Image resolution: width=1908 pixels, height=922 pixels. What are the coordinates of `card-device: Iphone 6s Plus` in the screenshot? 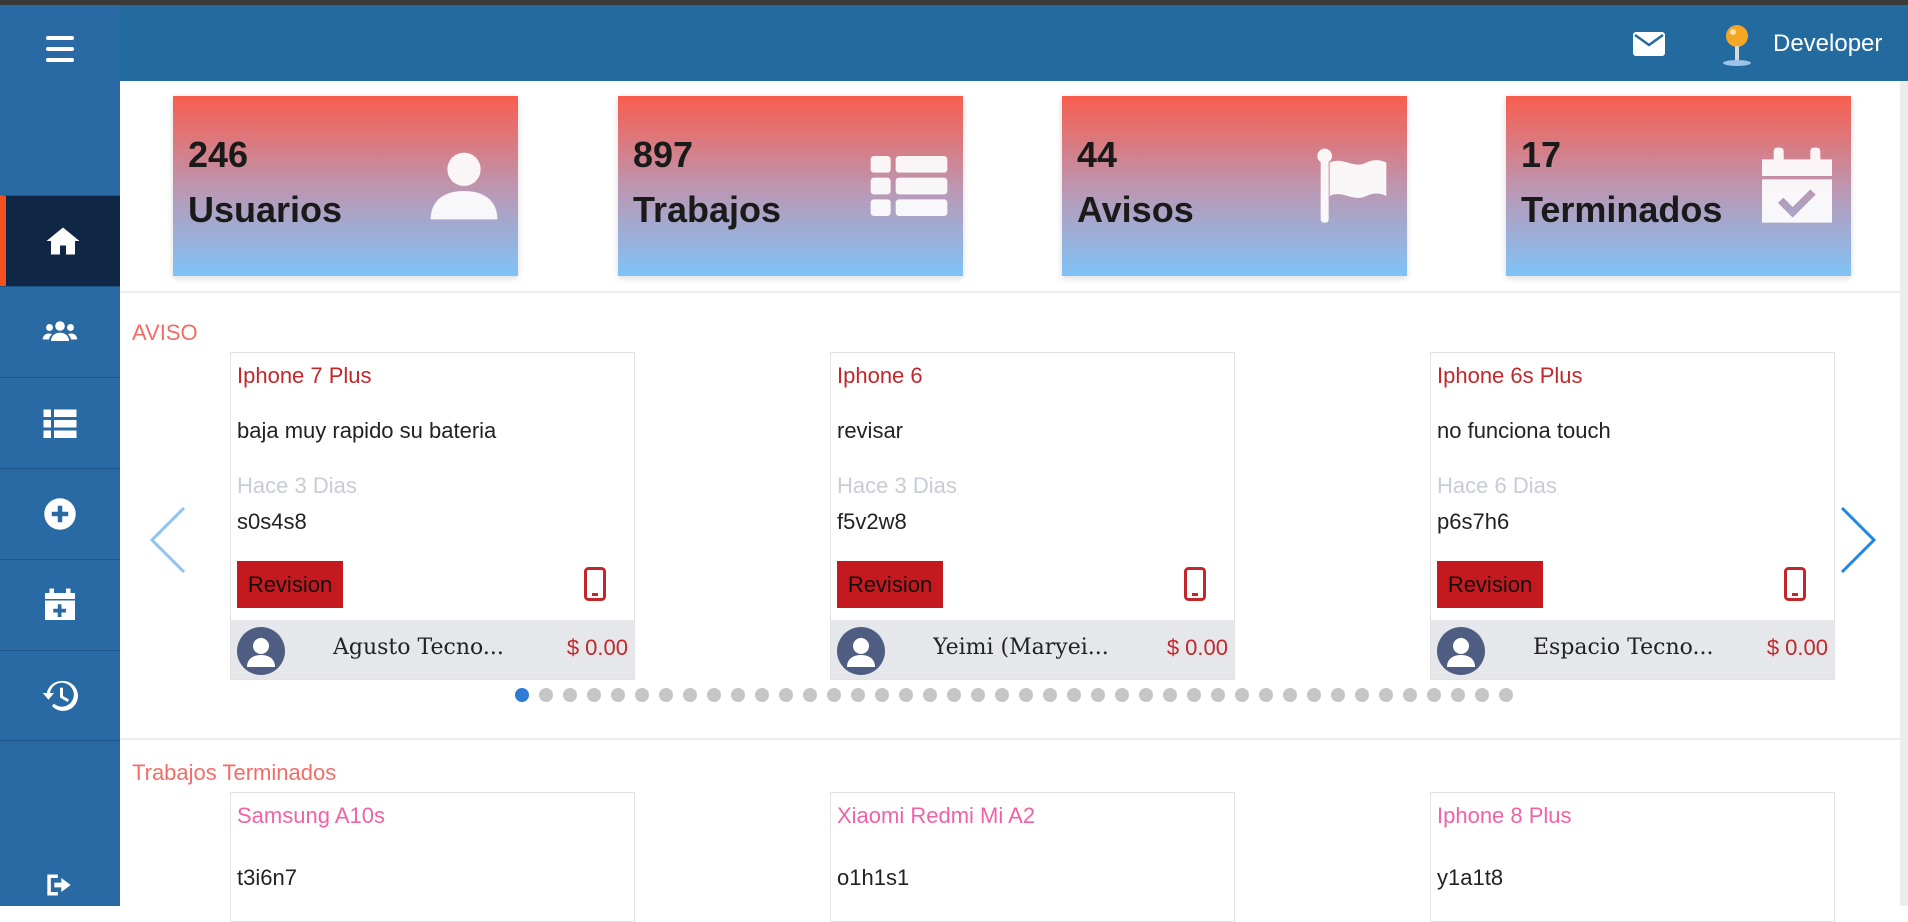 It's located at (1510, 375).